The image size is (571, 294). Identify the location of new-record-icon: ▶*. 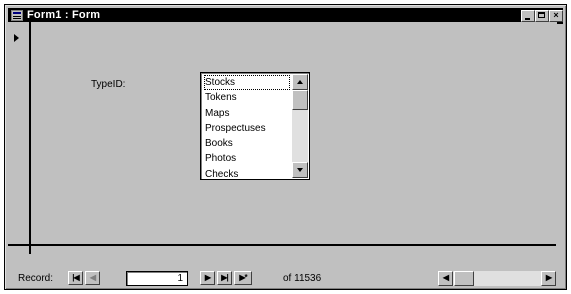
(243, 277).